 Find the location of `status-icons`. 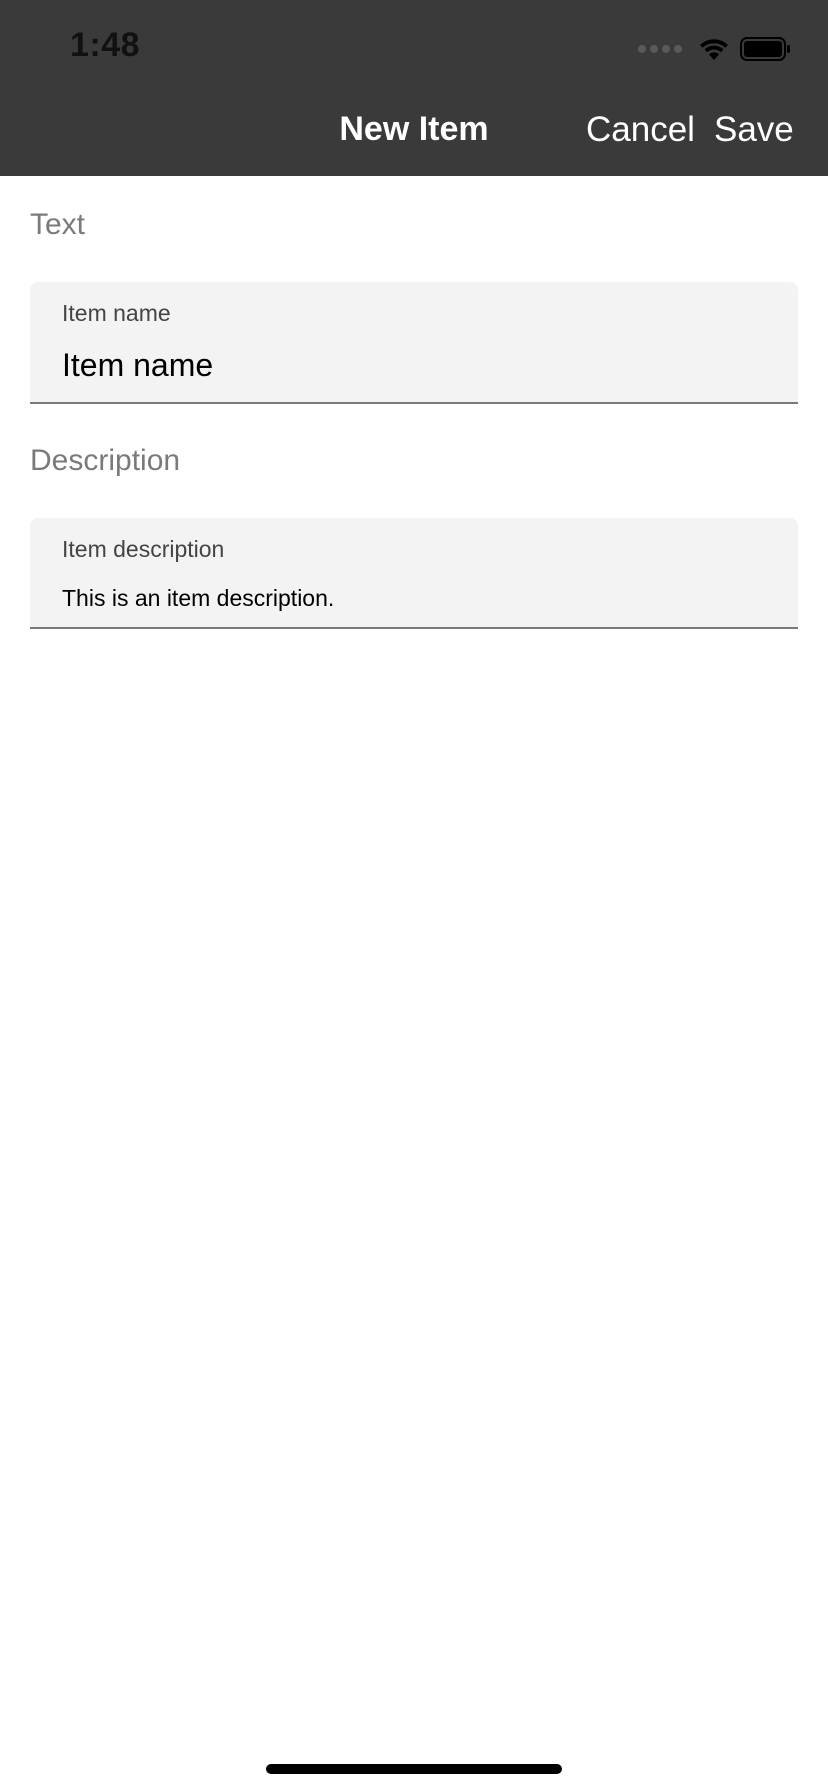

status-icons is located at coordinates (715, 49).